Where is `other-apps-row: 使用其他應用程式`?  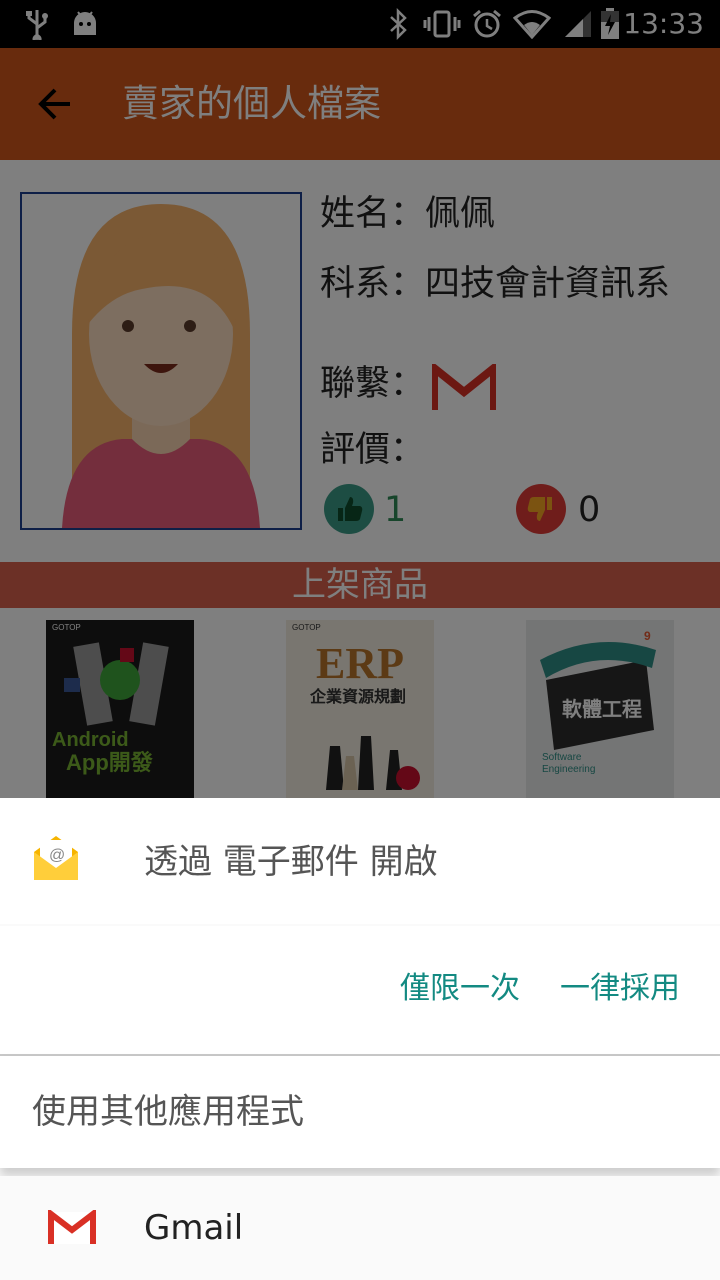
other-apps-row: 使用其他應用程式 is located at coordinates (360, 1112).